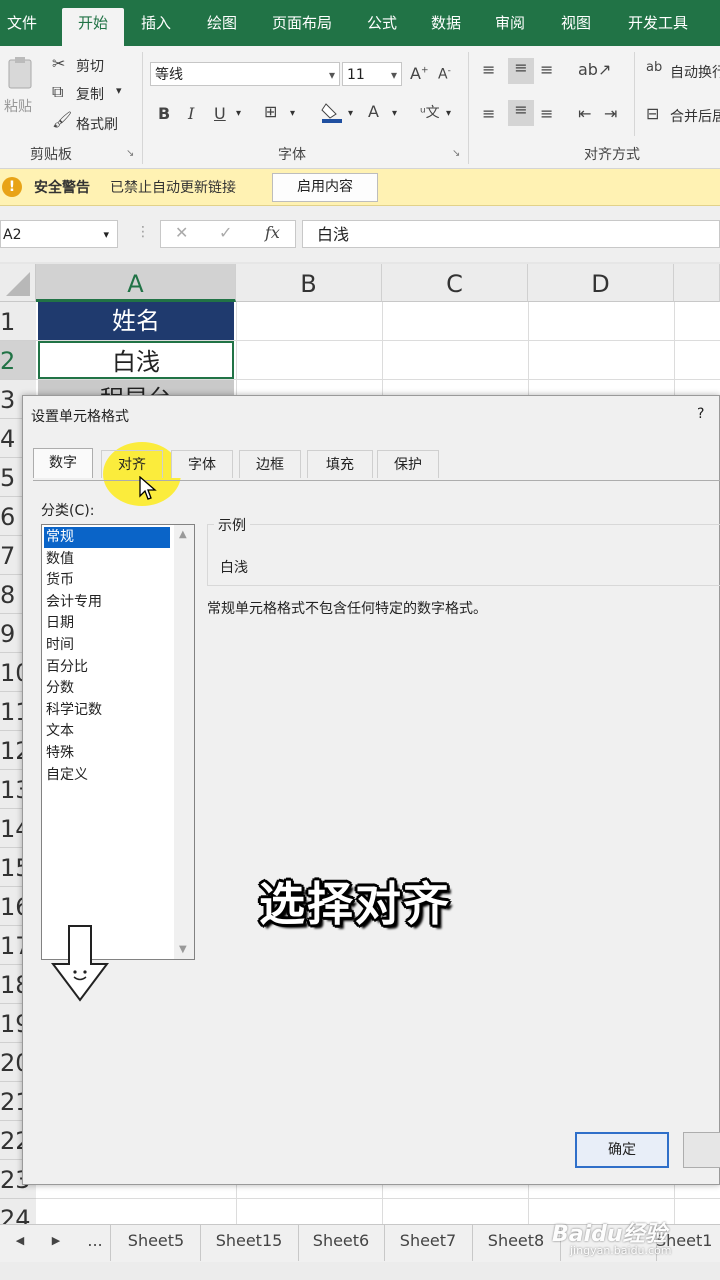  Describe the element at coordinates (136, 283) in the screenshot. I see `column-header-a: A` at that location.